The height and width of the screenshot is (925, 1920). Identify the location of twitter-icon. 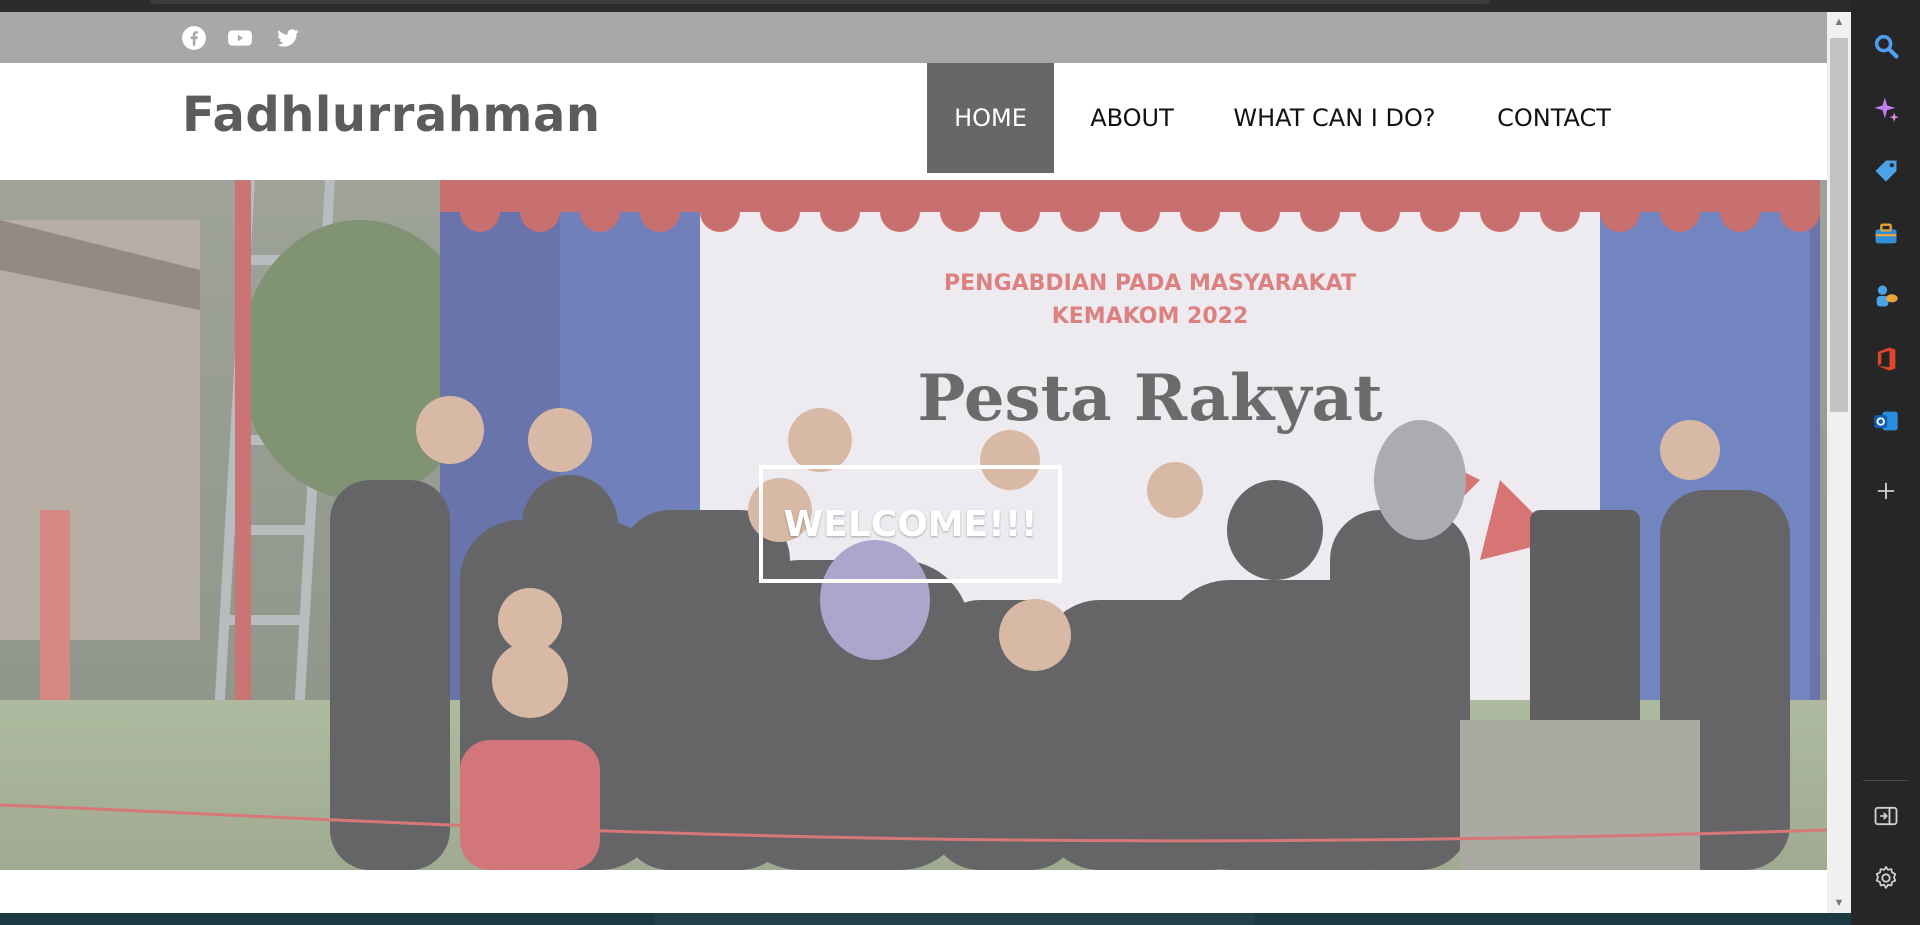
(288, 38).